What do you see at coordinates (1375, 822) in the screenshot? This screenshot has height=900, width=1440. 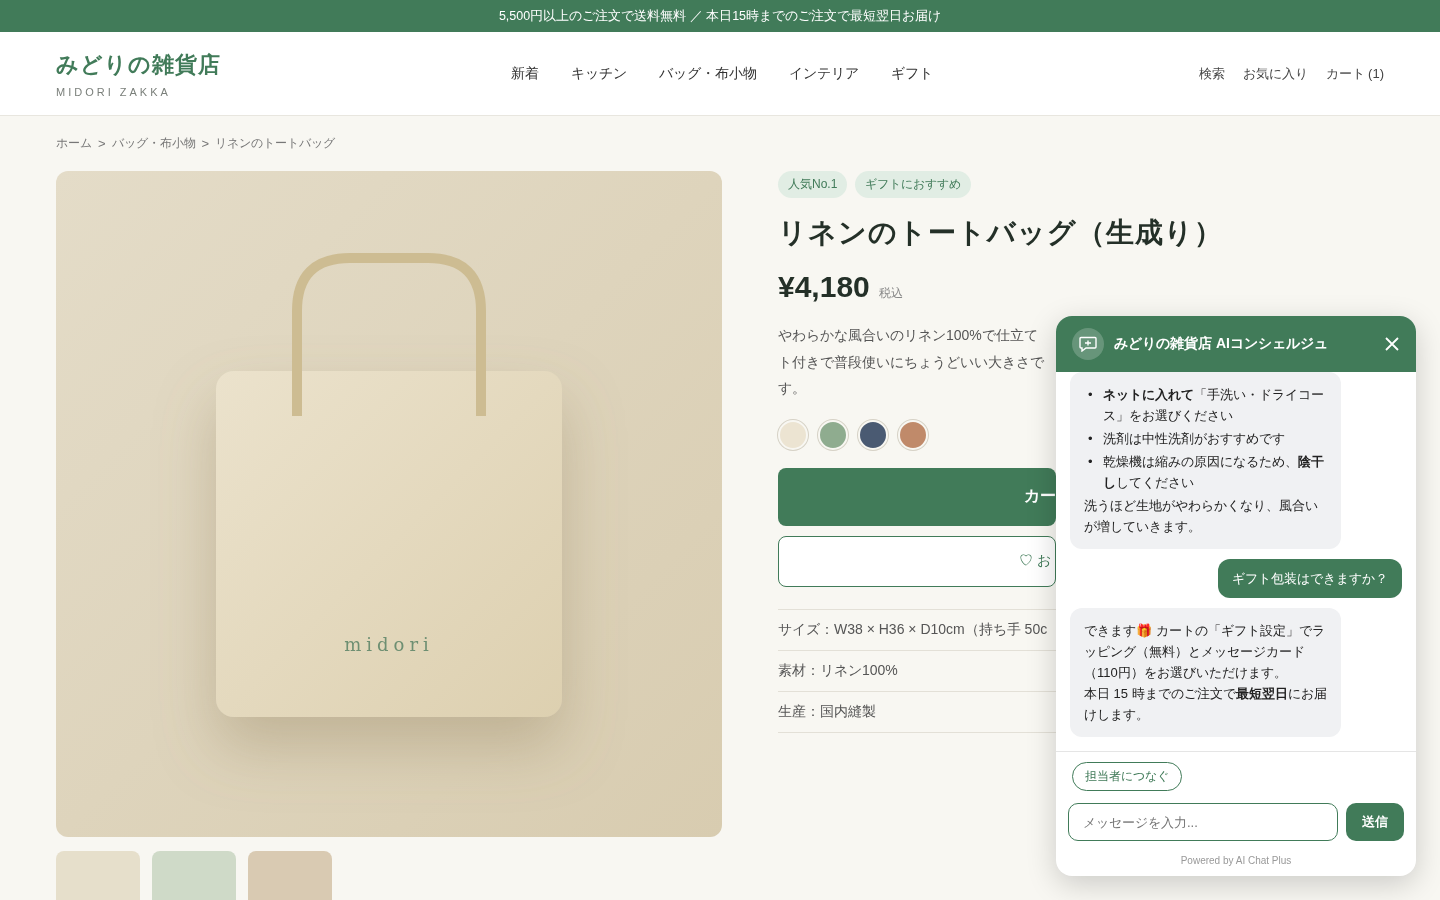 I see `send-button: 送信` at bounding box center [1375, 822].